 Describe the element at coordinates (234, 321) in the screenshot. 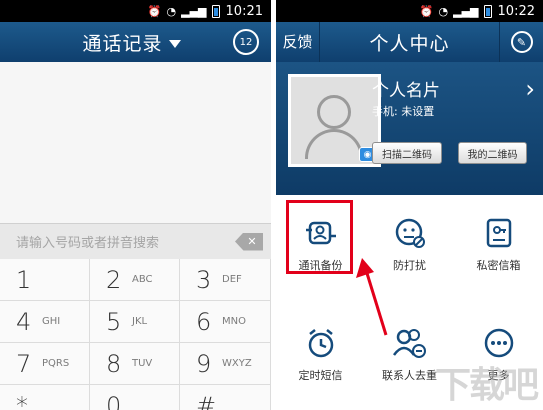

I see `key-letters: MNO` at that location.